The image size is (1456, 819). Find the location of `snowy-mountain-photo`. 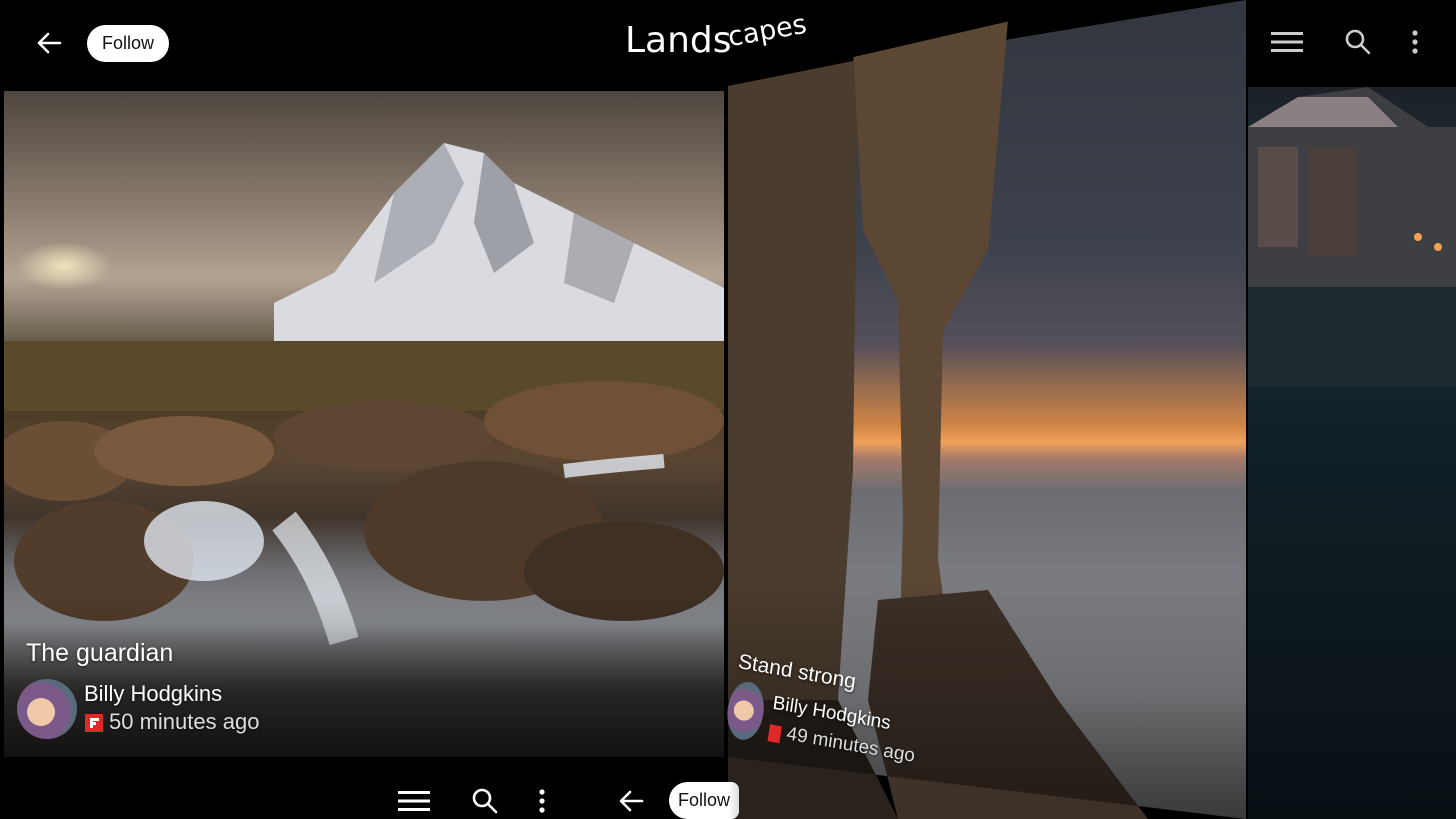

snowy-mountain-photo is located at coordinates (499, 243).